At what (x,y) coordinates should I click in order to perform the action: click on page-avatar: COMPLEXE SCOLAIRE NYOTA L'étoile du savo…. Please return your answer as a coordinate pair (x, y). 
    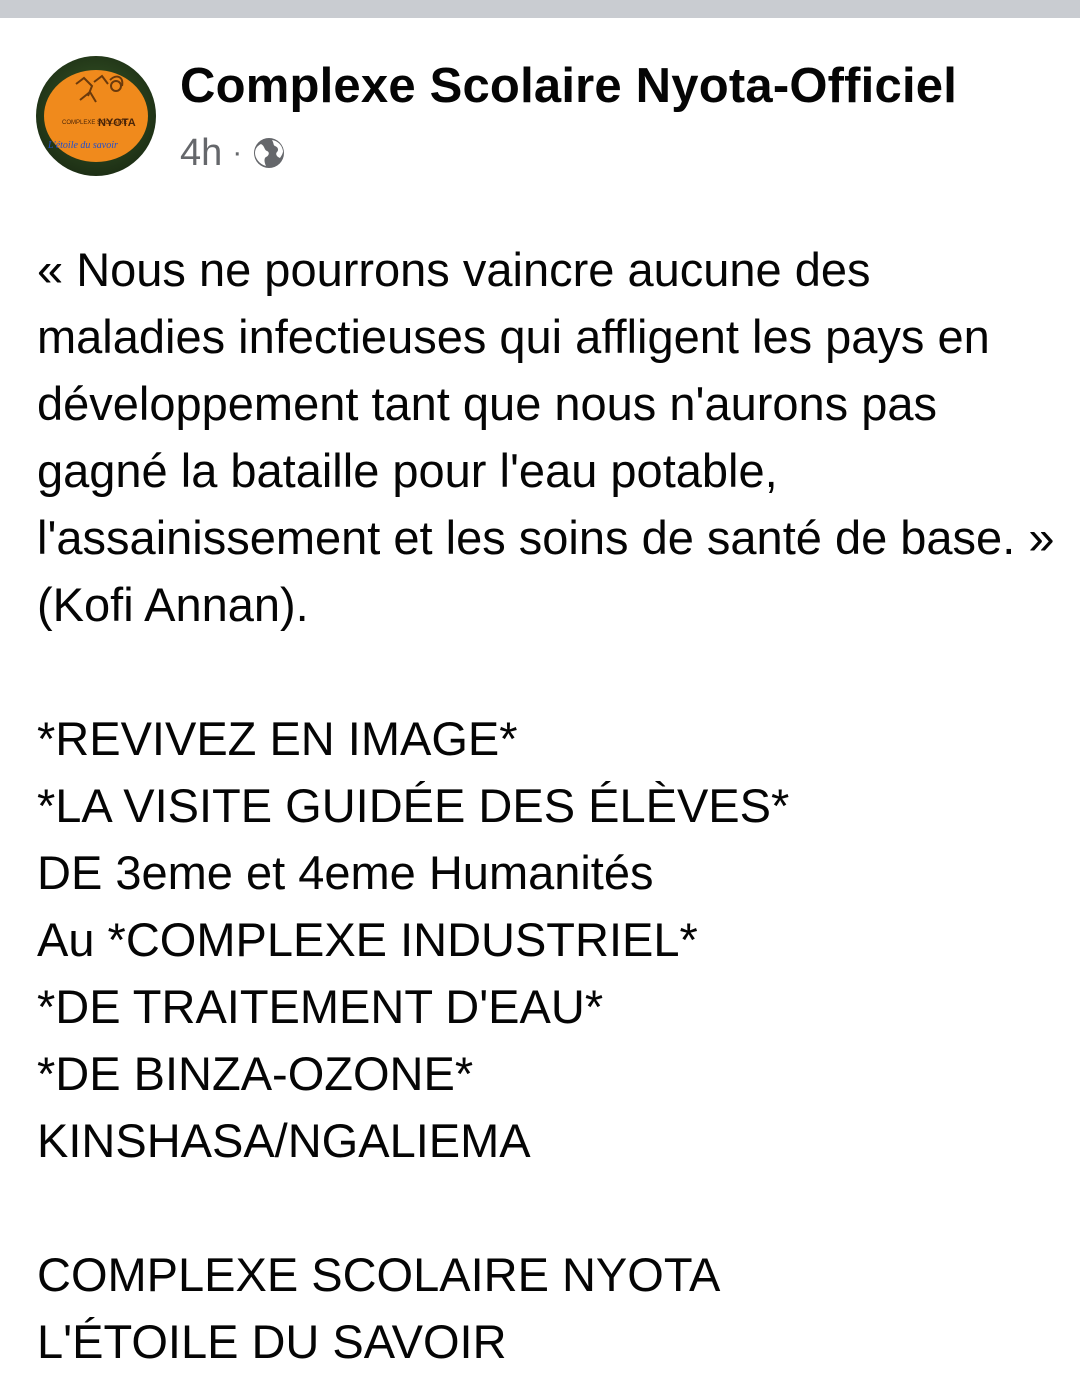
    Looking at the image, I should click on (96, 116).